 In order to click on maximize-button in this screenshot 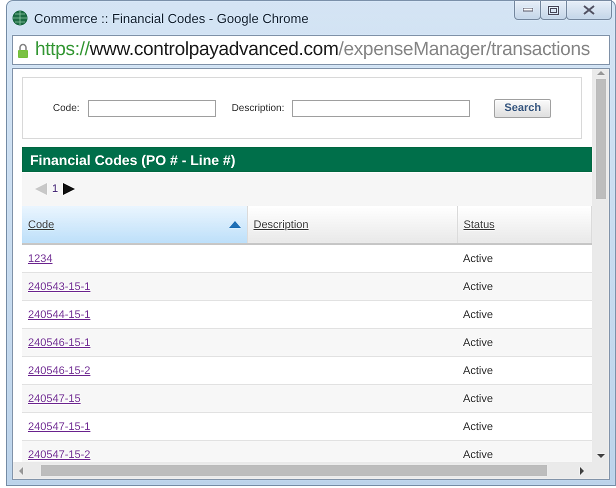, I will do `click(553, 10)`.